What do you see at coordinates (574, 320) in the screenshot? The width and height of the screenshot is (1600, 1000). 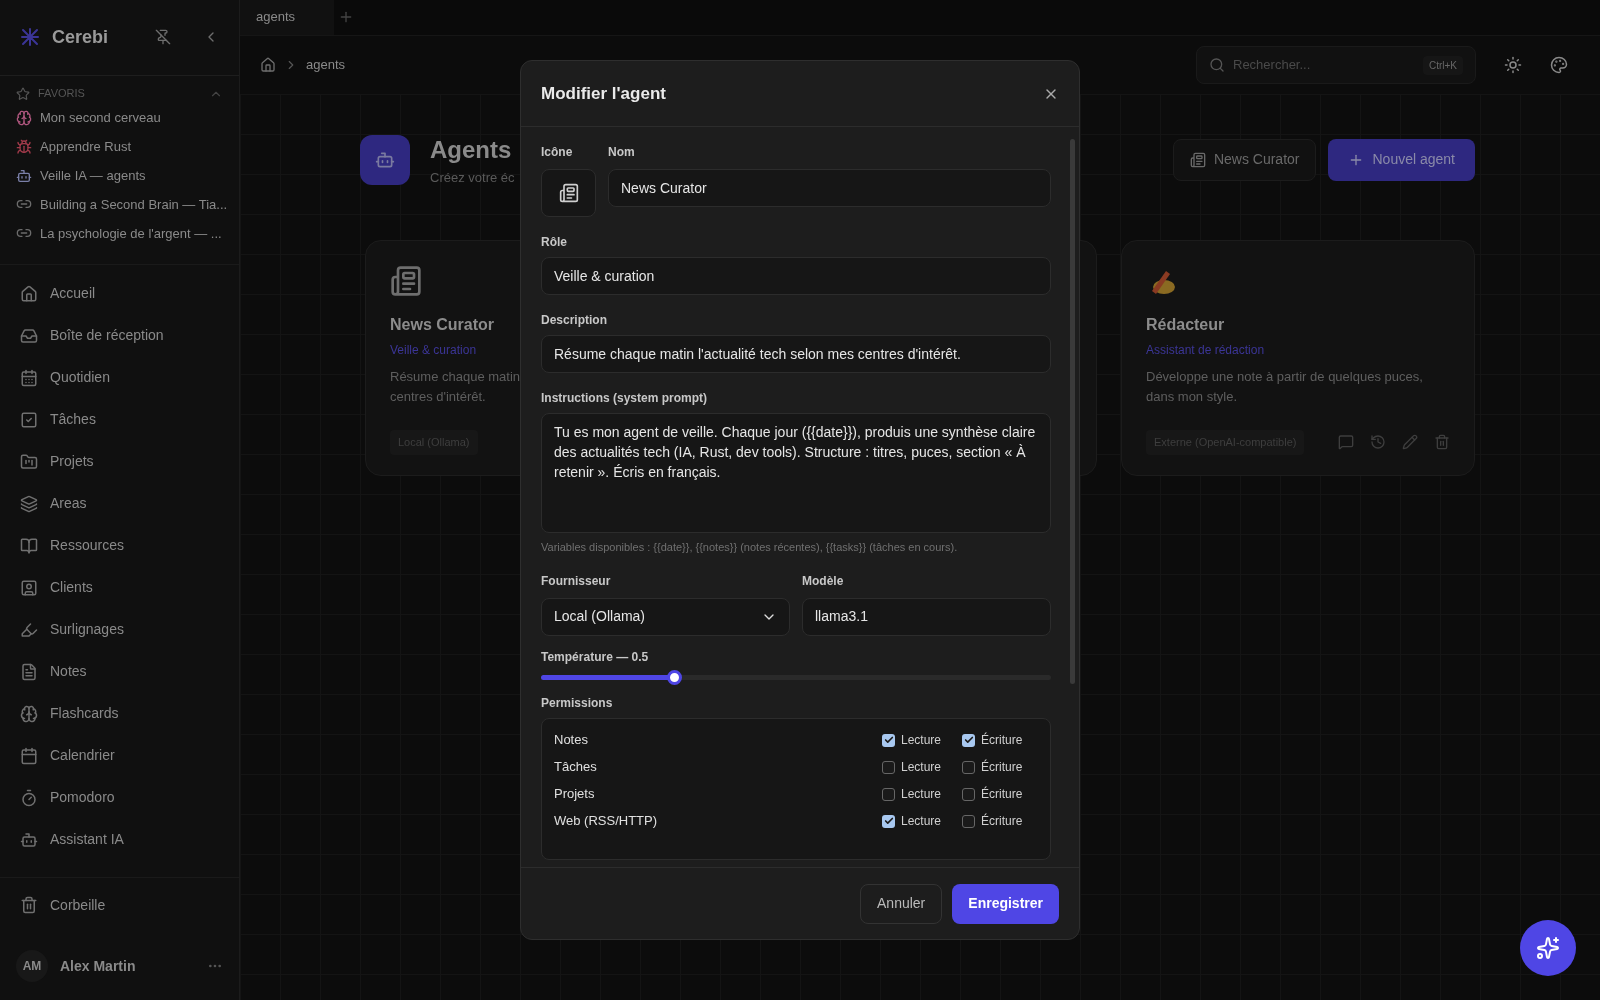 I see `field-label: Description` at bounding box center [574, 320].